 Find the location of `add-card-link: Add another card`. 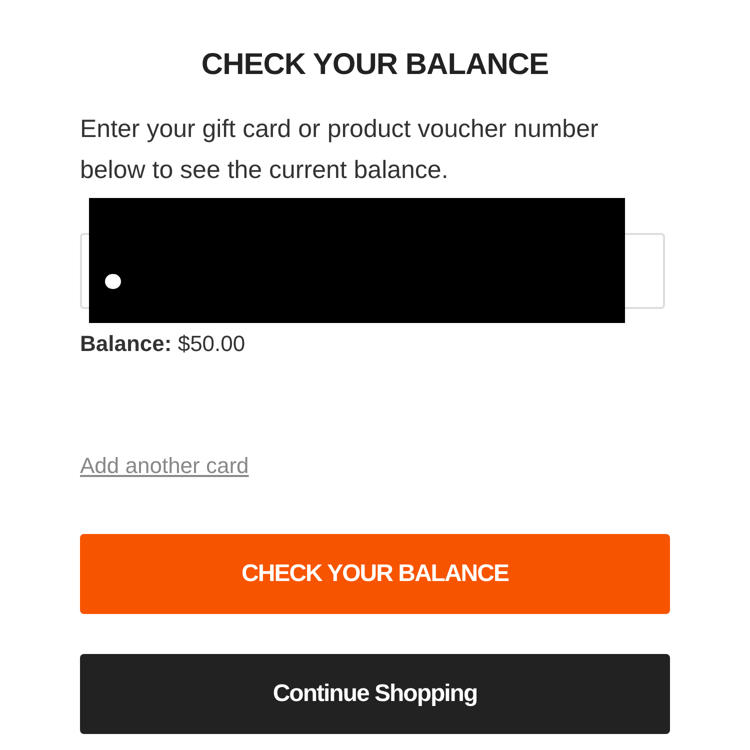

add-card-link: Add another card is located at coordinates (164, 466).